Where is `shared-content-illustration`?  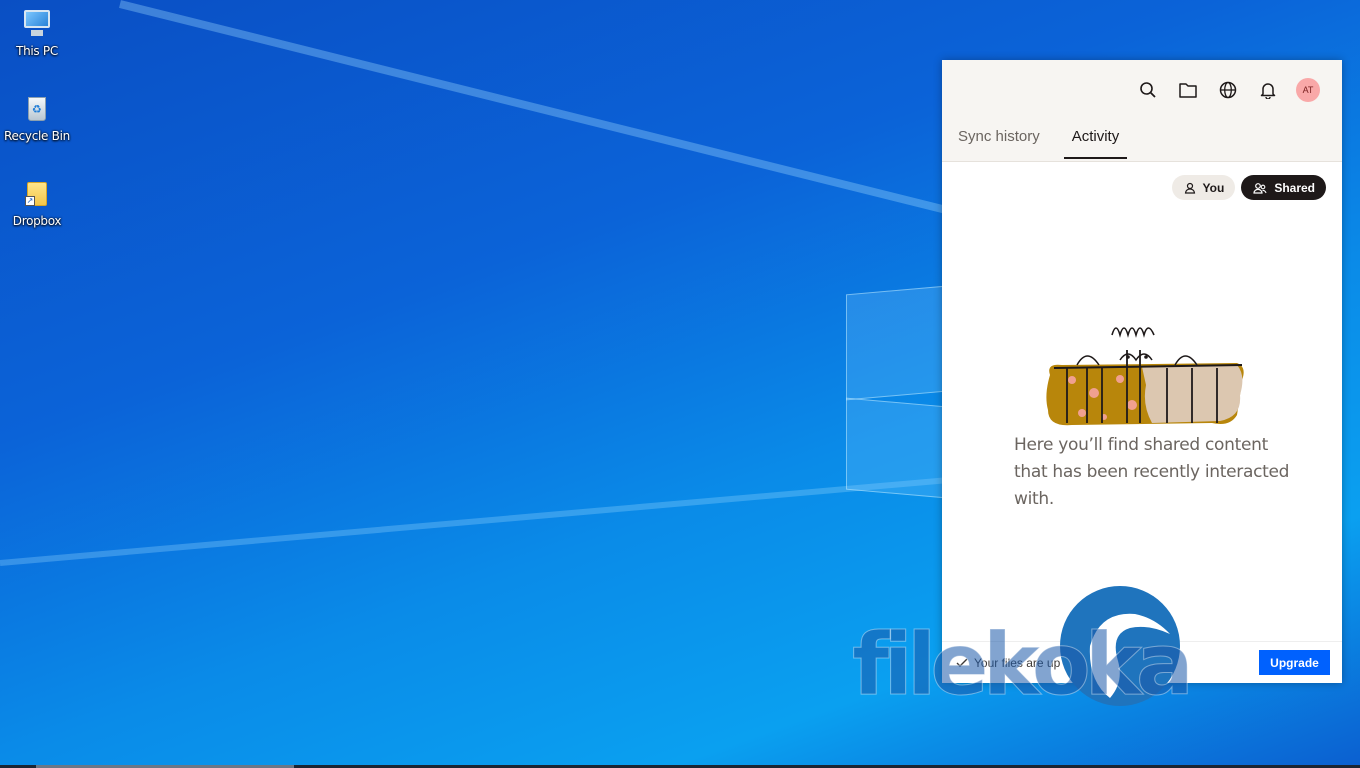
shared-content-illustration is located at coordinates (1145, 376).